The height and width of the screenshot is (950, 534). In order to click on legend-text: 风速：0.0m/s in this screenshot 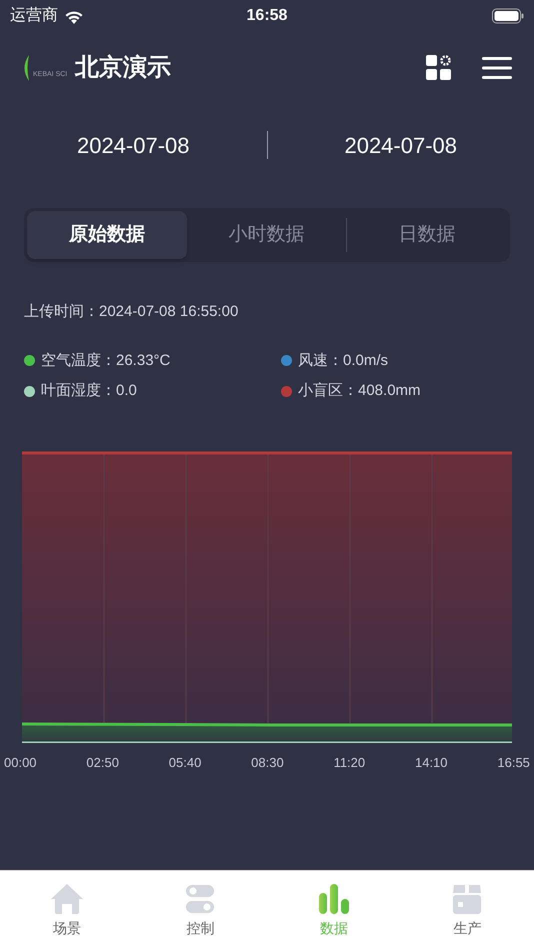, I will do `click(343, 360)`.